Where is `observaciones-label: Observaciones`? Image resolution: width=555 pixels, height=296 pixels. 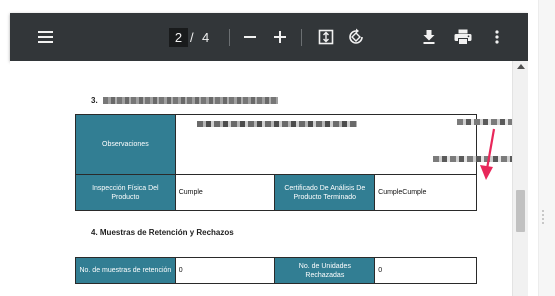
observaciones-label: Observaciones is located at coordinates (125, 144).